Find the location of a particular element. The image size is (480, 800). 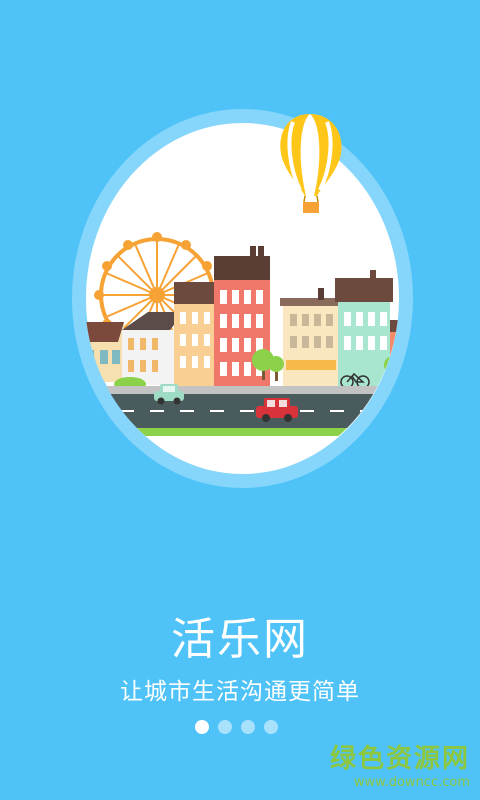

page-indicator is located at coordinates (236, 727).